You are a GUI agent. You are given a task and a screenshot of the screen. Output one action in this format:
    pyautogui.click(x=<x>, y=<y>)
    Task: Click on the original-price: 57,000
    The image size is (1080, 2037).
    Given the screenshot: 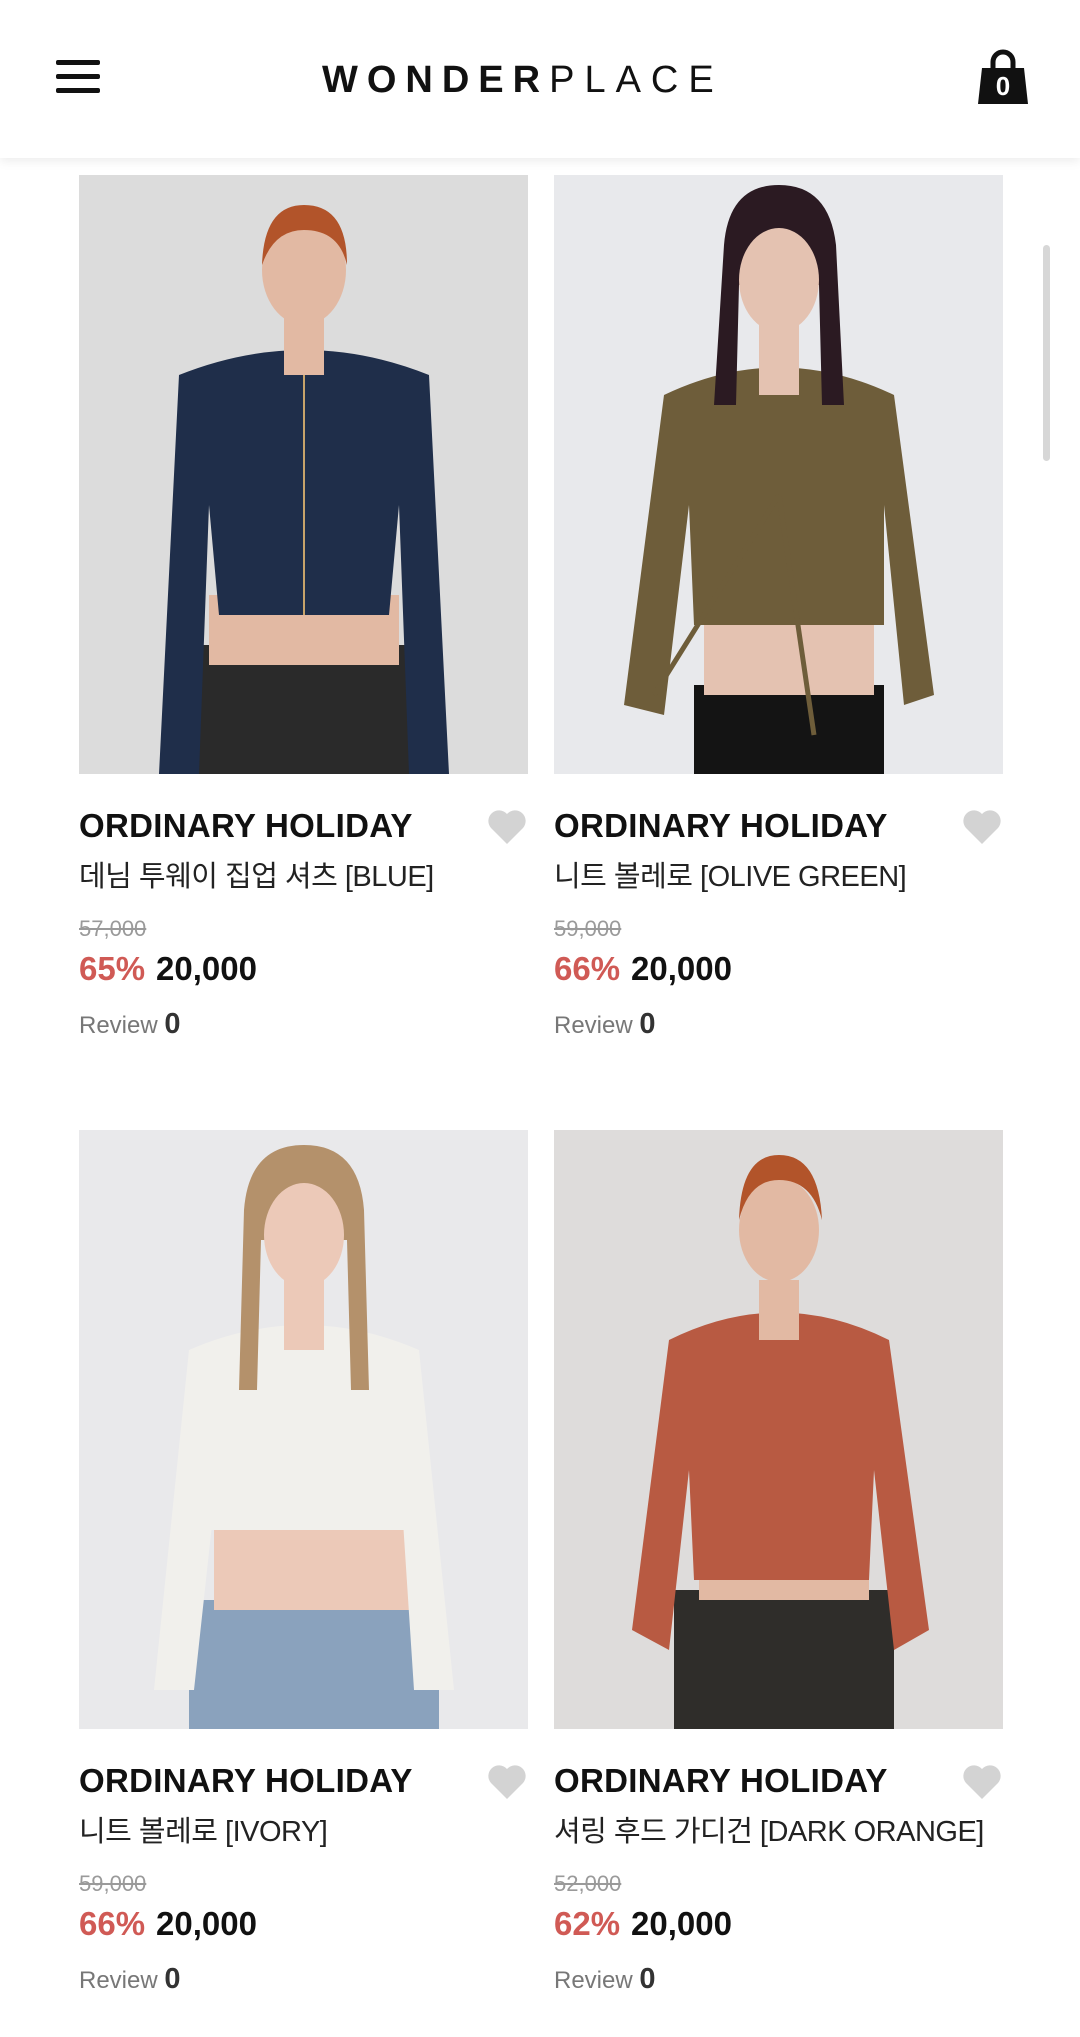 What is the action you would take?
    pyautogui.click(x=113, y=928)
    